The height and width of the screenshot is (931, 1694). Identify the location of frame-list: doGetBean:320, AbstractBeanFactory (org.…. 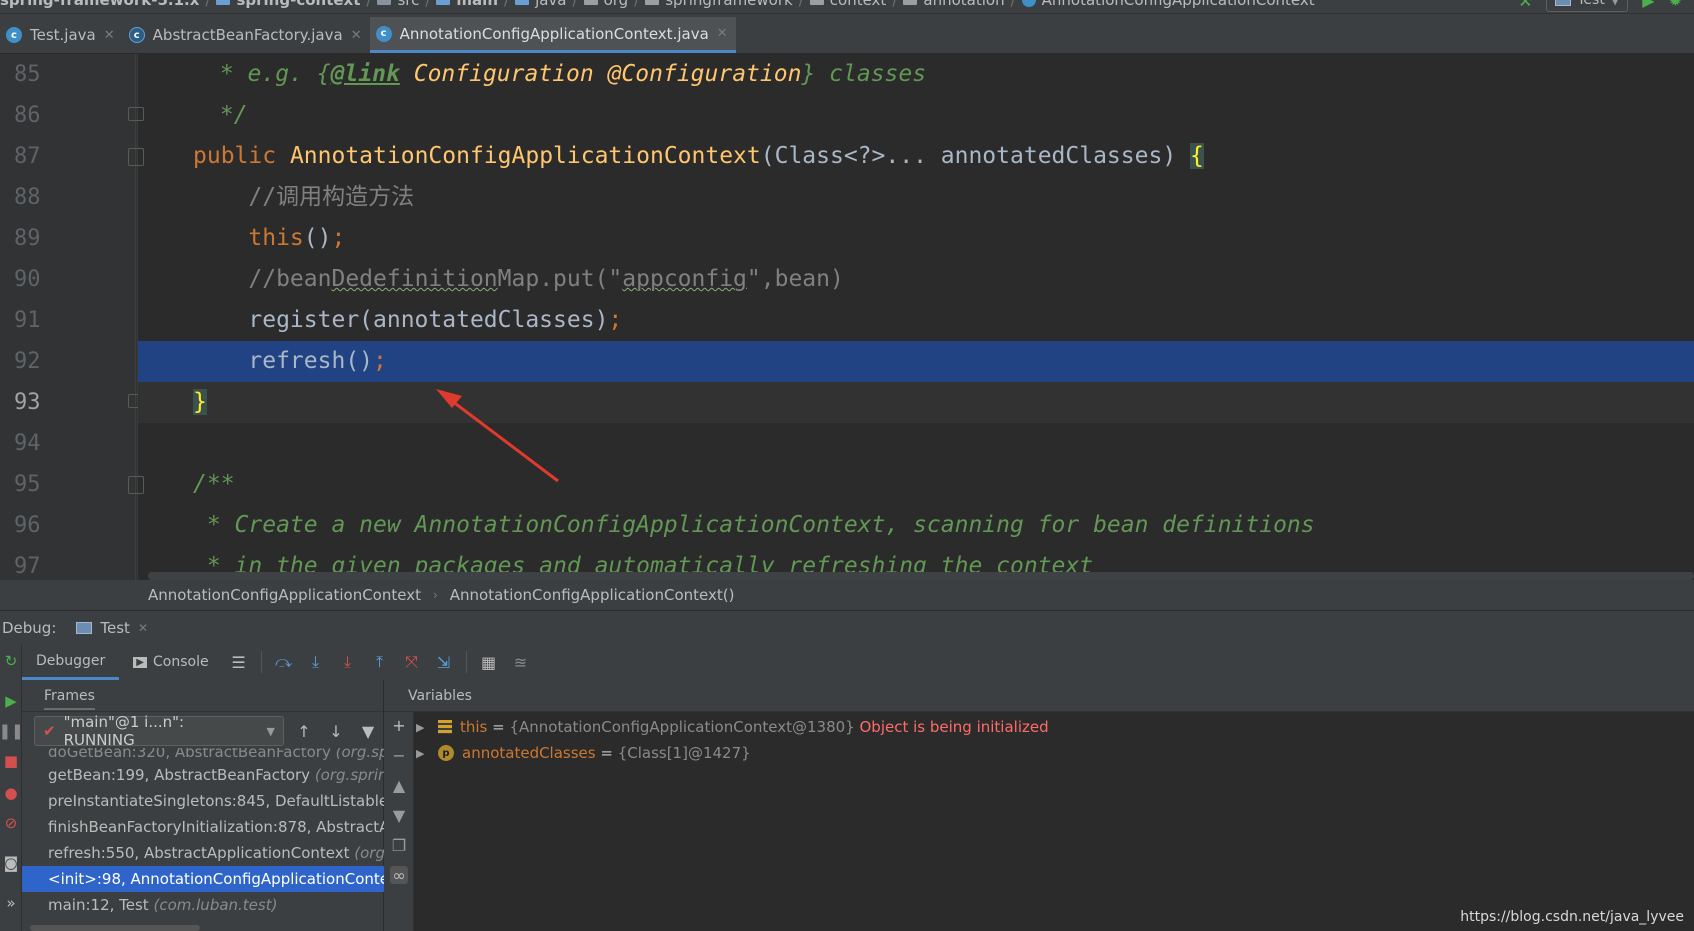
(203, 833).